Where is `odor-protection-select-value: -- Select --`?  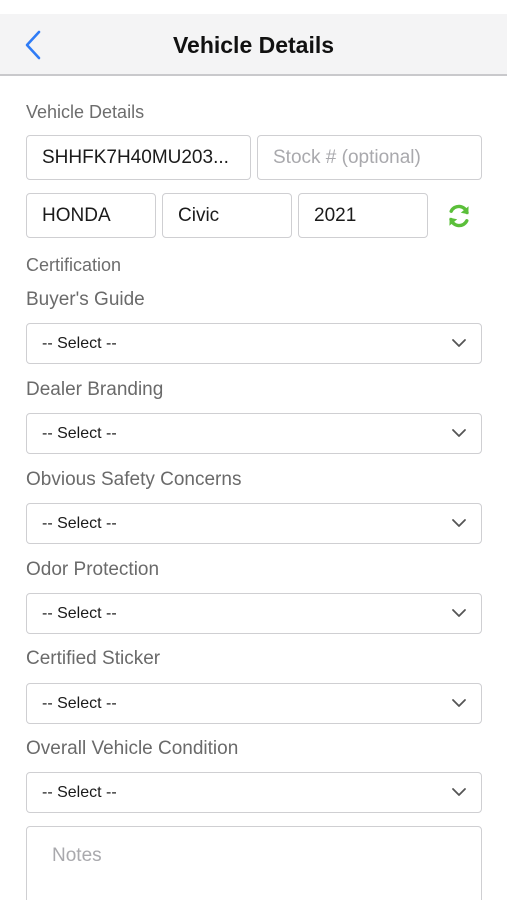
odor-protection-select-value: -- Select -- is located at coordinates (79, 613).